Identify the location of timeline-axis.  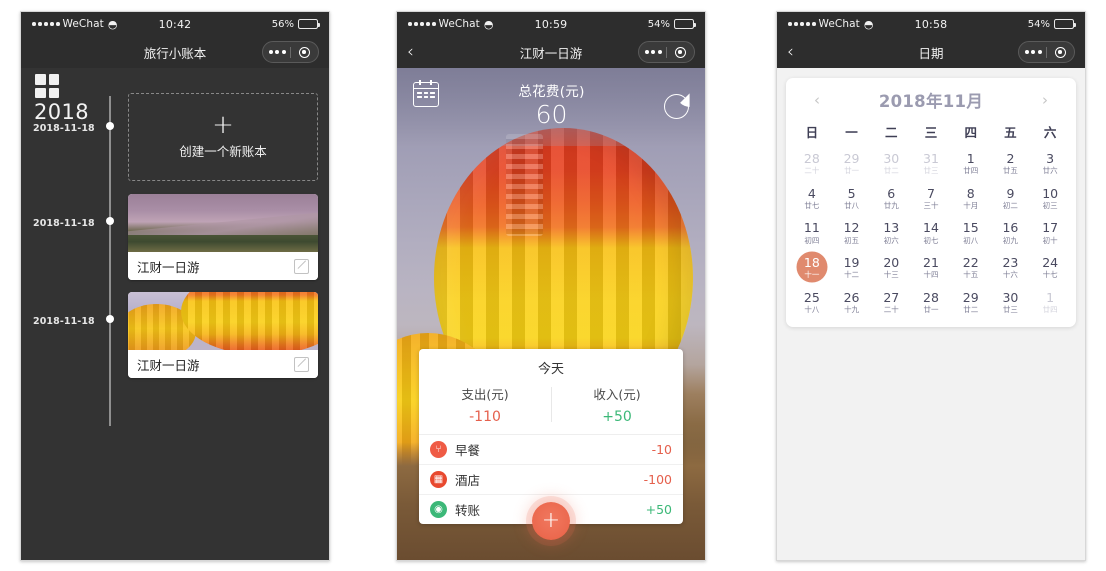
(110, 261).